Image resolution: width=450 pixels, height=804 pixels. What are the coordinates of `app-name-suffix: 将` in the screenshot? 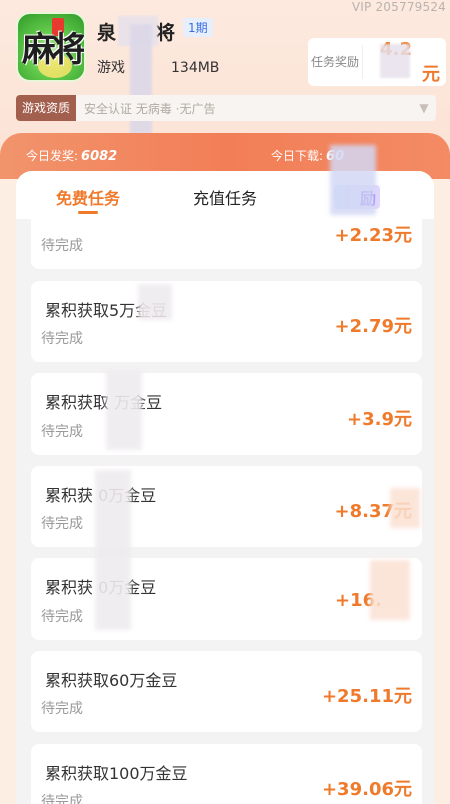 It's located at (166, 33).